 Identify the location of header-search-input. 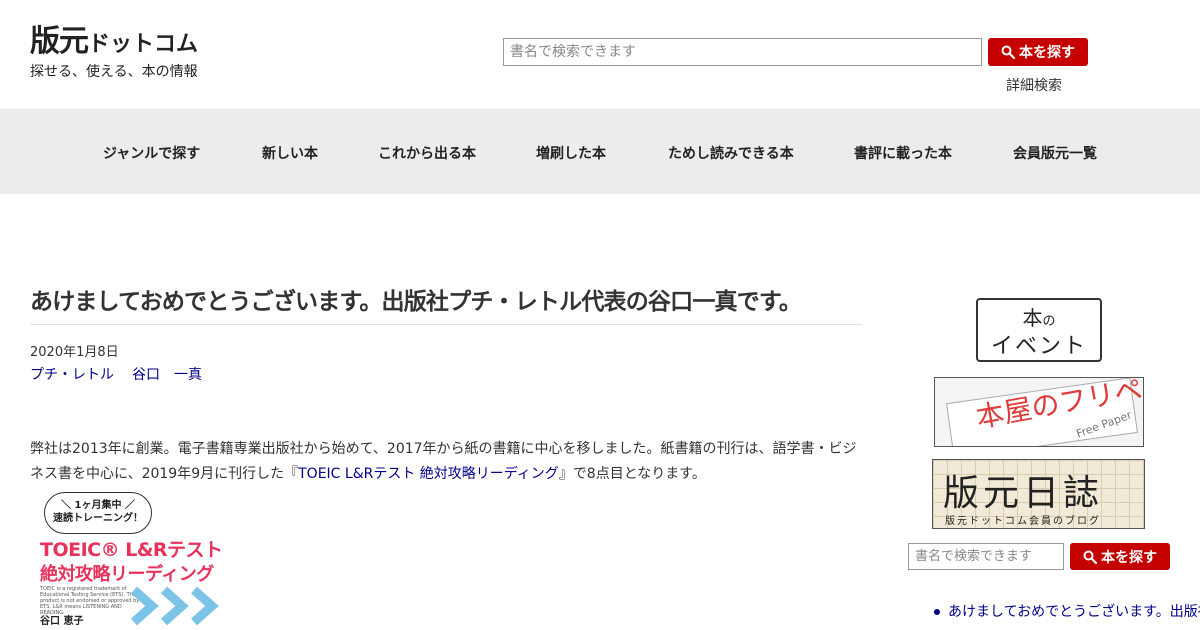
(742, 52).